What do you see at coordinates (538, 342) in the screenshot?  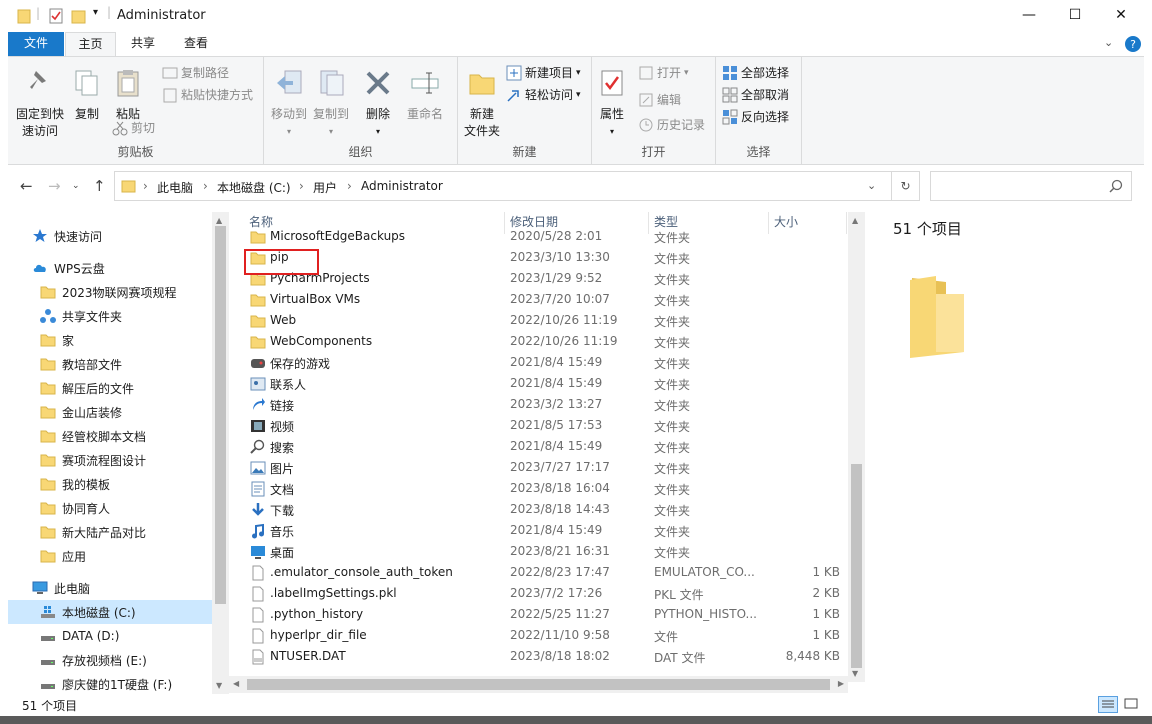 I see `file-row: WebComponents 2022/10/26 11:19 文件夹` at bounding box center [538, 342].